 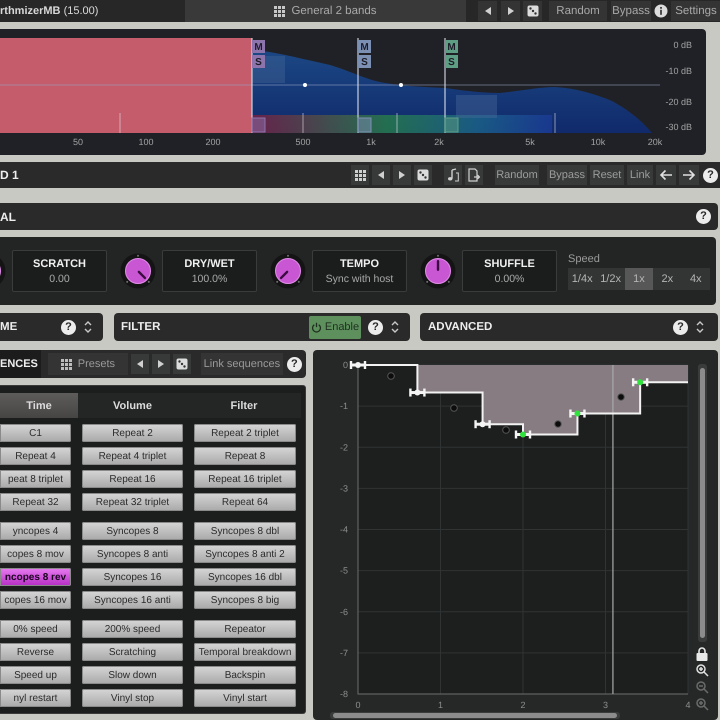 What do you see at coordinates (132, 433) in the screenshot?
I see `sequence-button: Repeat 2` at bounding box center [132, 433].